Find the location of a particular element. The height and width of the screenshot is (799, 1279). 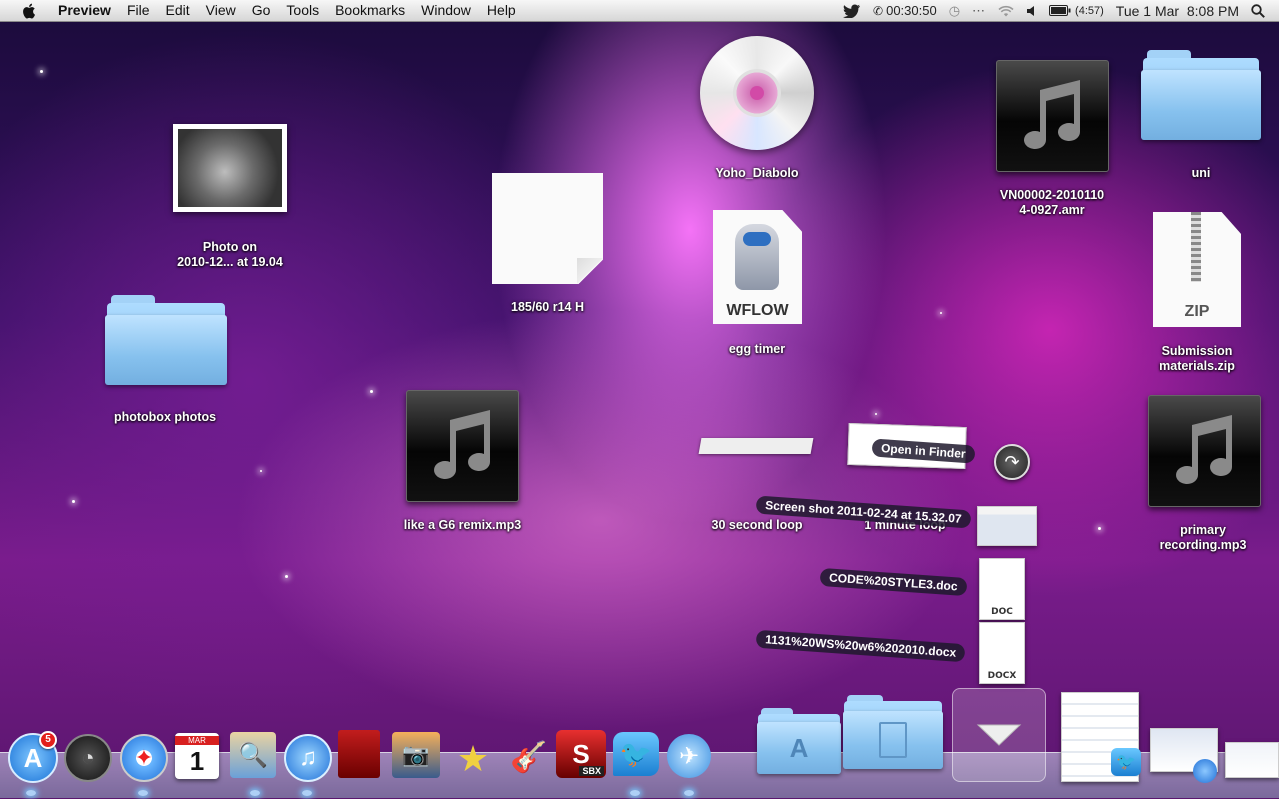

status-area: ✆ 00:30:50 ◷ ⋯ (4:57) Tue 1 Mar 8:08 PM is located at coordinates (1061, 10).